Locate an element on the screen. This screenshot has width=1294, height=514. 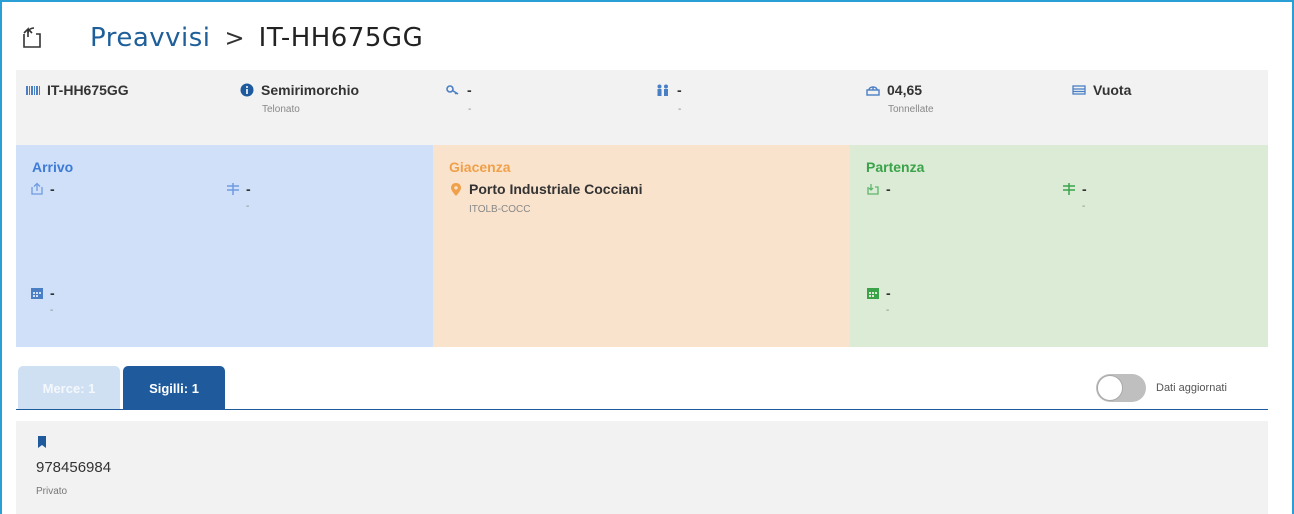
container-icon is located at coordinates (1079, 90).